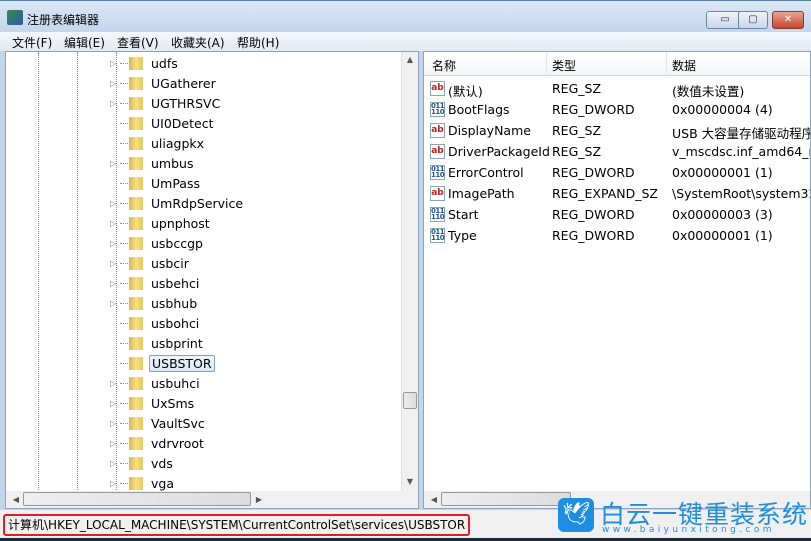 The height and width of the screenshot is (541, 811). I want to click on tree-item: UI0Detect, so click(162, 123).